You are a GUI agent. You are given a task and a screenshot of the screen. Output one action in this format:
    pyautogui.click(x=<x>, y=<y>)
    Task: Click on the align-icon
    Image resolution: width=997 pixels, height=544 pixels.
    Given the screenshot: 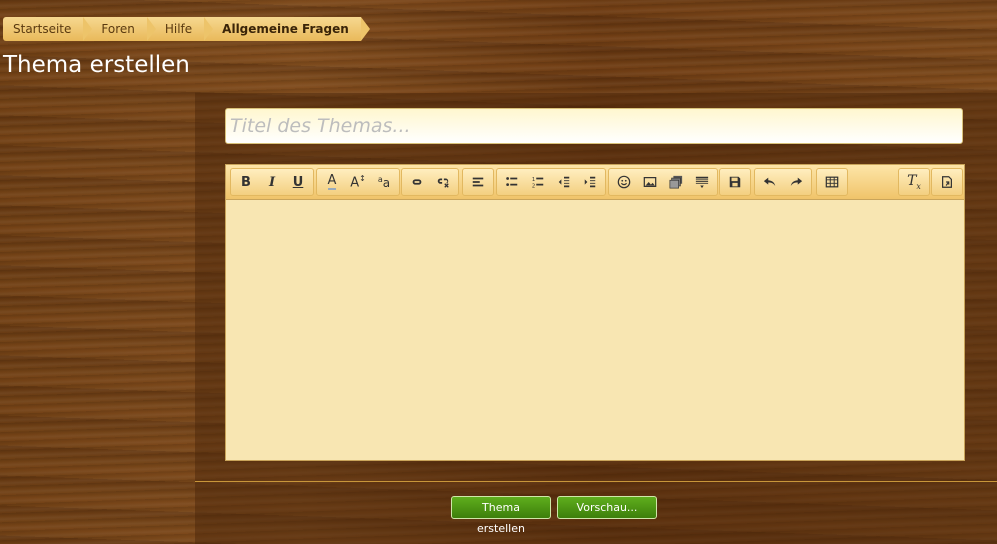 What is the action you would take?
    pyautogui.click(x=478, y=182)
    